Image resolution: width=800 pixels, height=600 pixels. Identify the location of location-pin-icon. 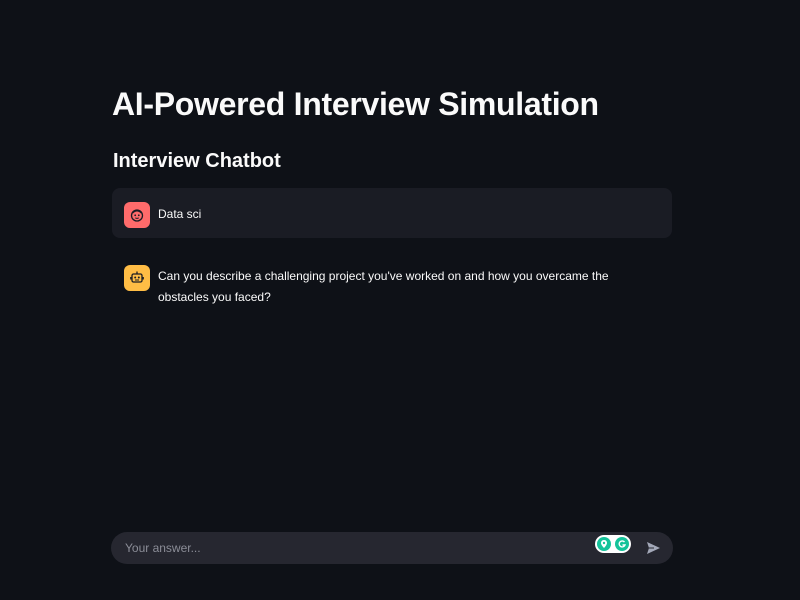
(604, 544).